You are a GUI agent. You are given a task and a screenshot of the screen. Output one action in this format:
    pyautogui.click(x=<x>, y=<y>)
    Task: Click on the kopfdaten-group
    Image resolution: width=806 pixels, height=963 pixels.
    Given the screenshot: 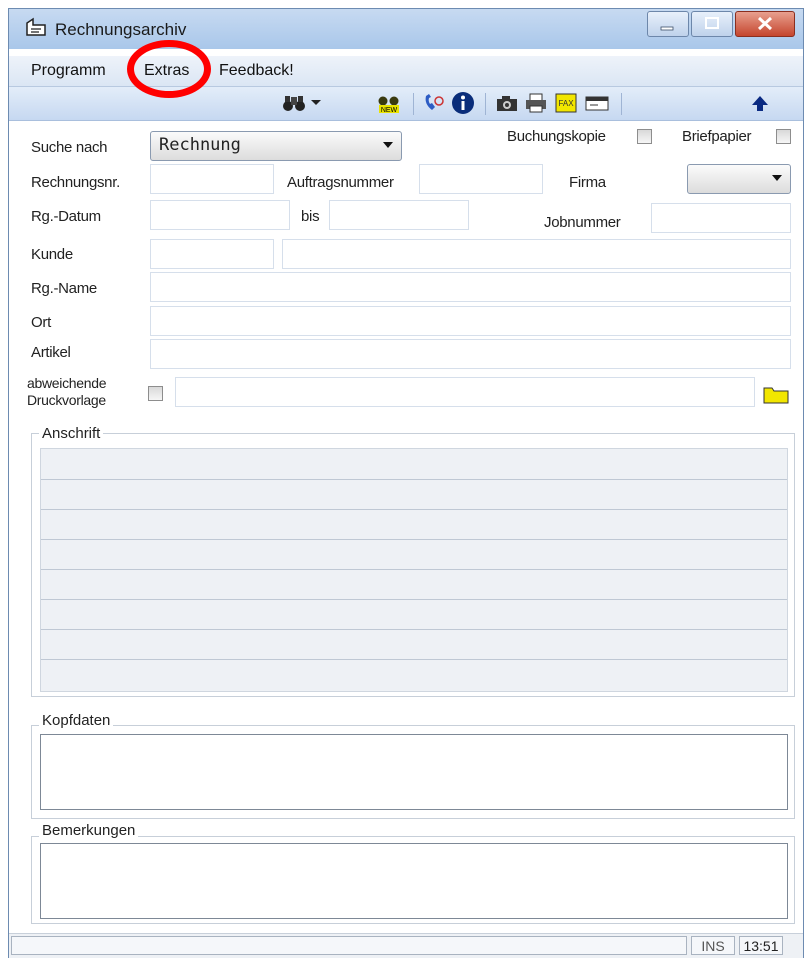 What is the action you would take?
    pyautogui.click(x=413, y=772)
    